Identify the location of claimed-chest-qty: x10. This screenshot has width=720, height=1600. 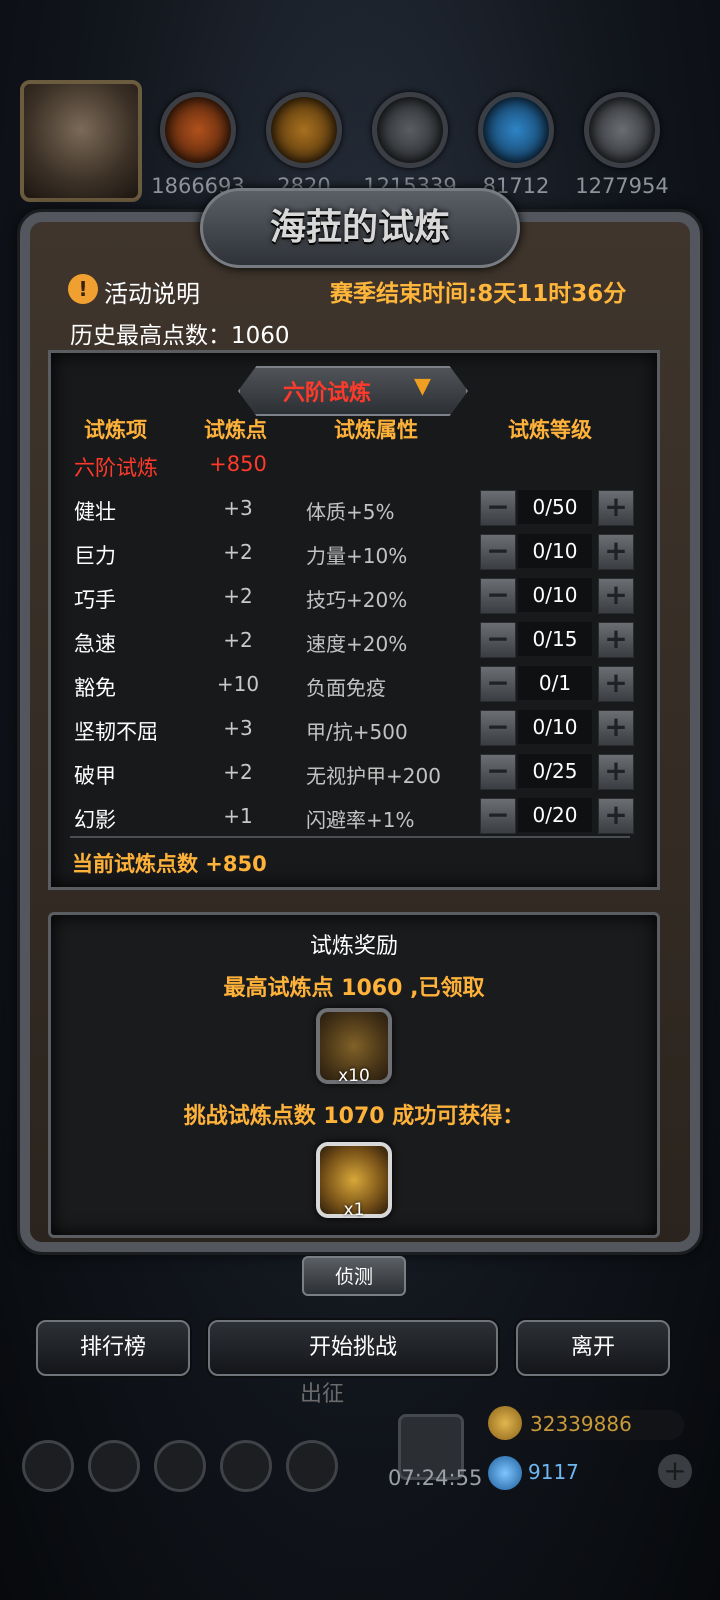
(354, 1076).